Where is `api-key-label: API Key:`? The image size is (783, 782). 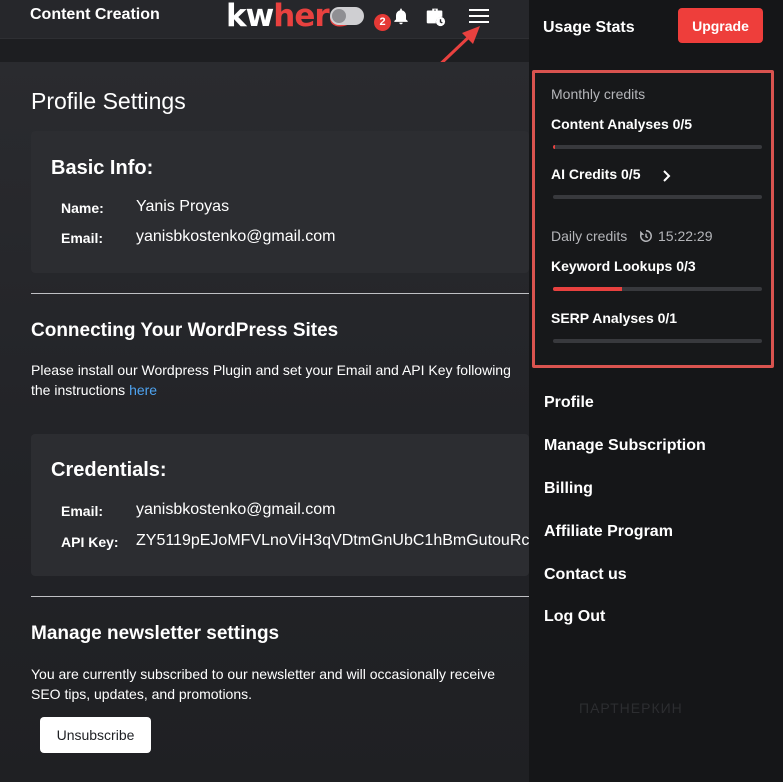
api-key-label: API Key: is located at coordinates (90, 542).